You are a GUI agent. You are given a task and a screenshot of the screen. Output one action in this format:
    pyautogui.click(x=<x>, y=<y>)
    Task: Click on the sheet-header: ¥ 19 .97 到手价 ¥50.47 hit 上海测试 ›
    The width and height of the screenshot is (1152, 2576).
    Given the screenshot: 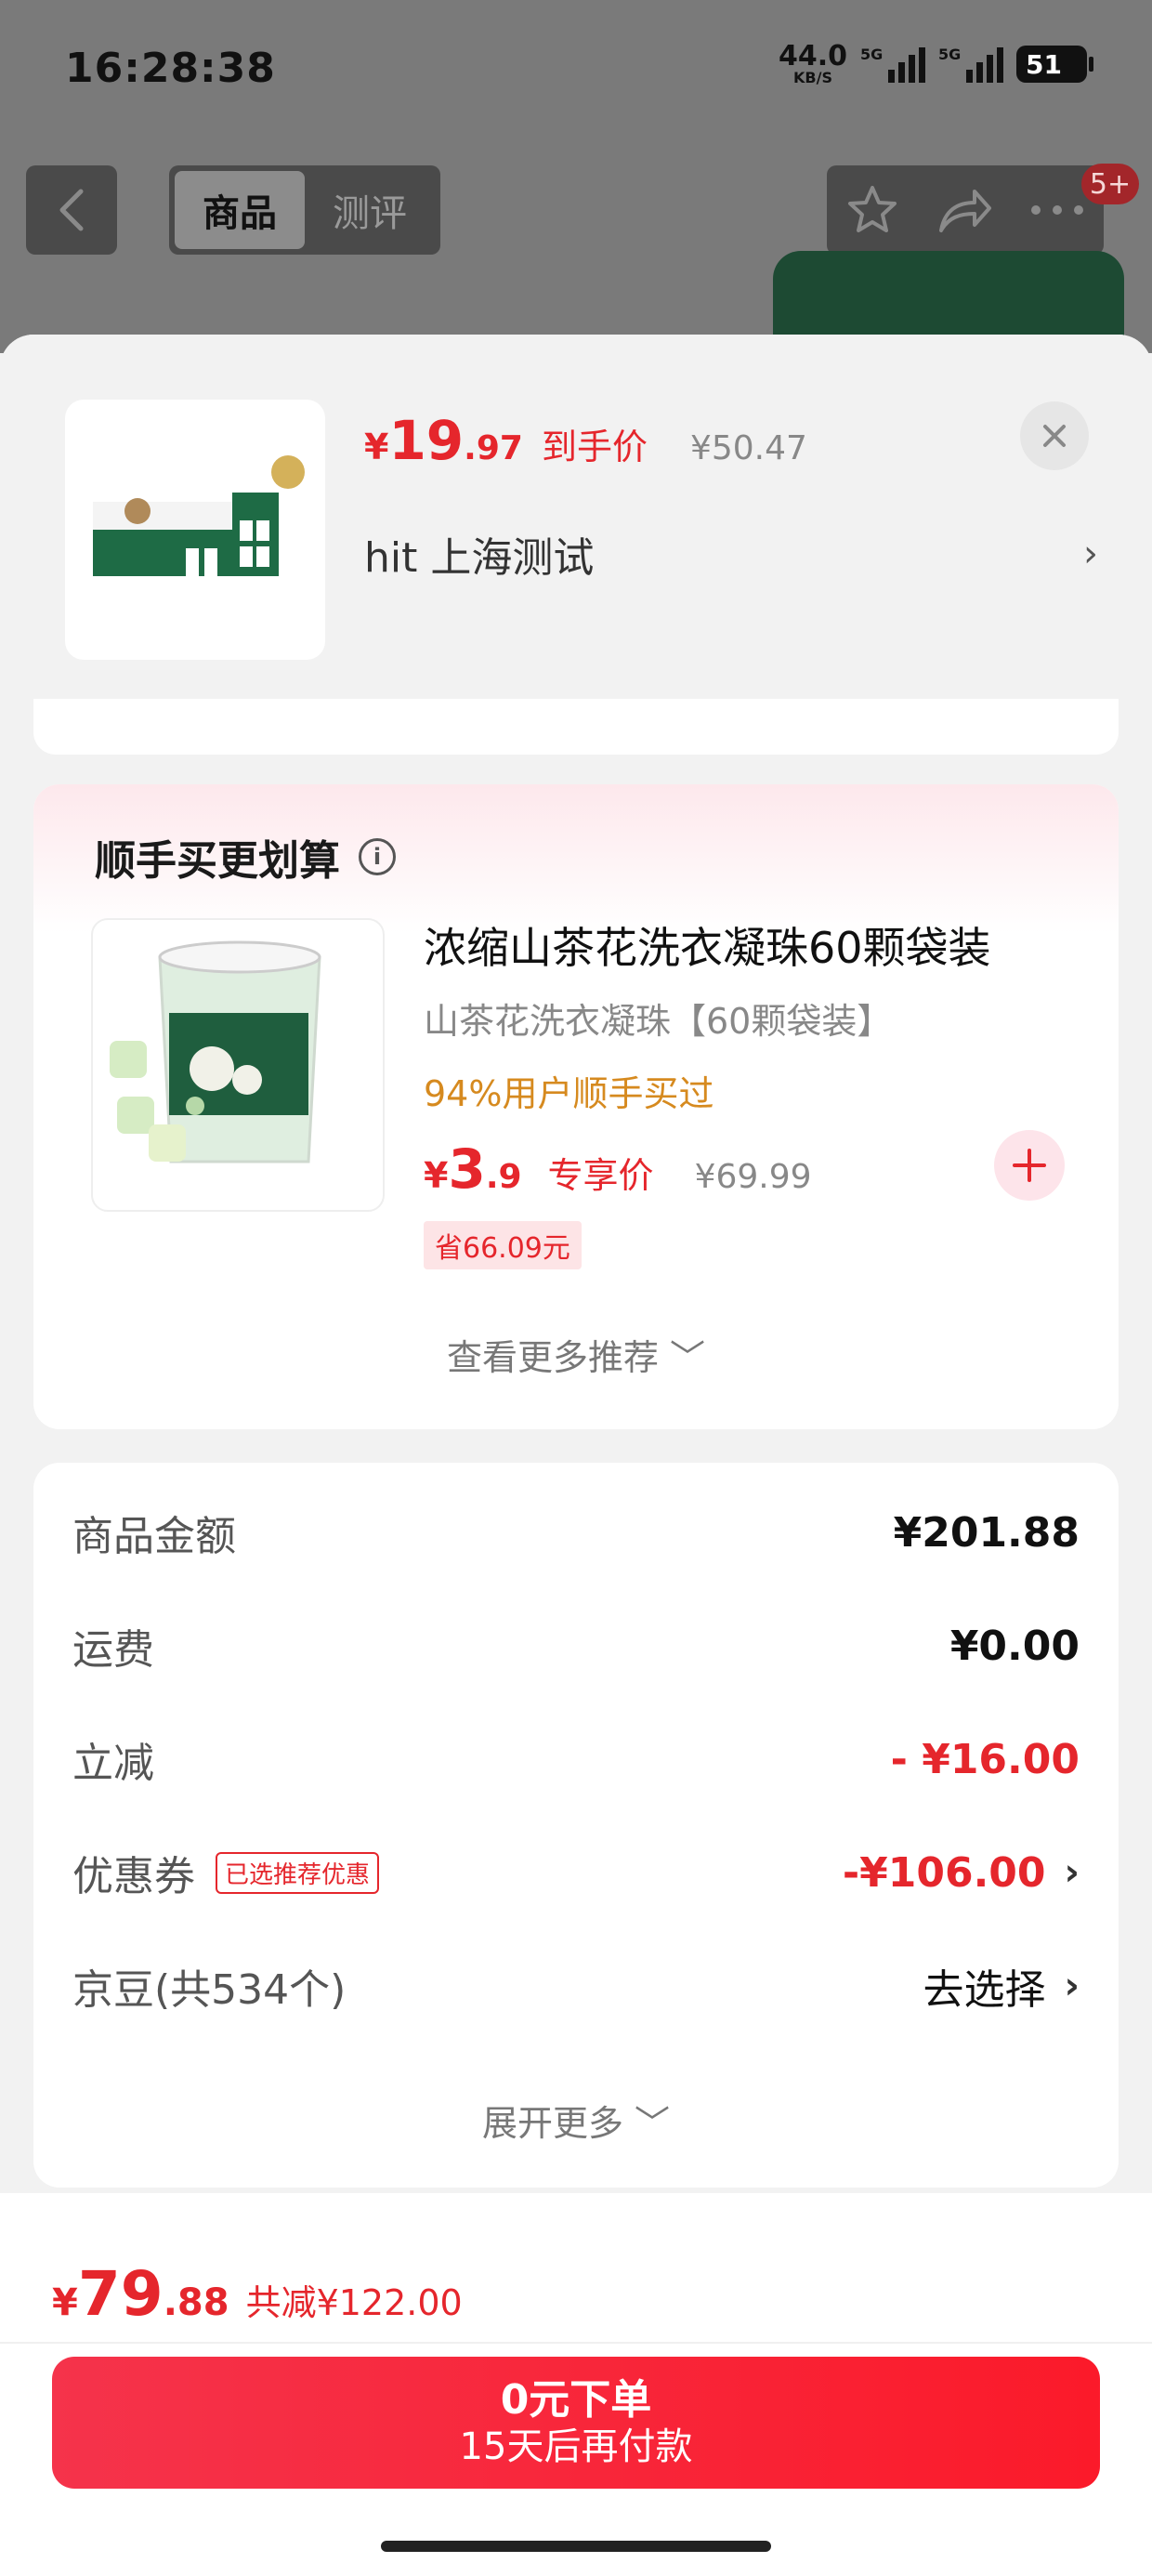 What is the action you would take?
    pyautogui.click(x=576, y=520)
    